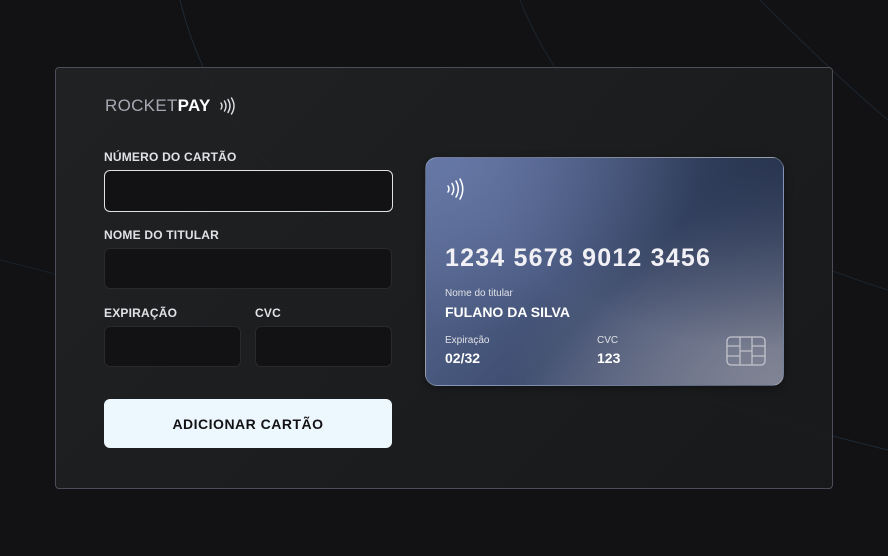  I want to click on add-card-button: ADICIONAR CARTÃO, so click(248, 423).